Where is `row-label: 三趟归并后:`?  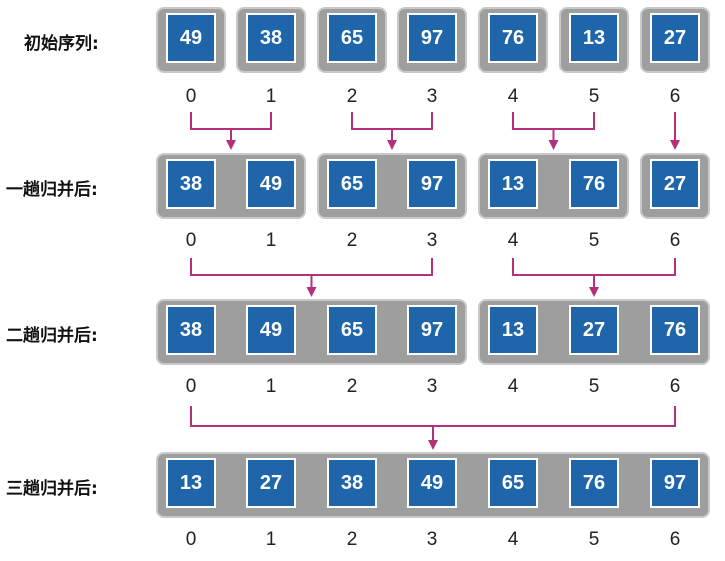 row-label: 三趟归并后: is located at coordinates (52, 489).